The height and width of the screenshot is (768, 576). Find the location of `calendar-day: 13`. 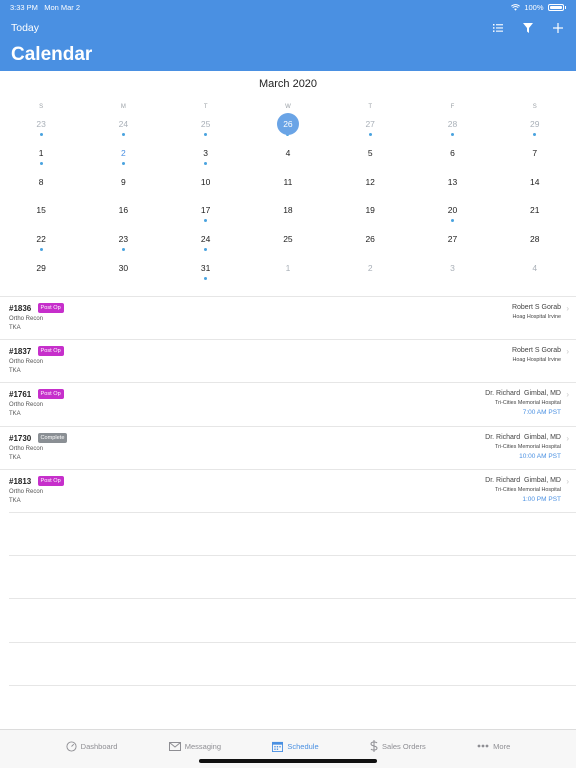

calendar-day: 13 is located at coordinates (452, 186).